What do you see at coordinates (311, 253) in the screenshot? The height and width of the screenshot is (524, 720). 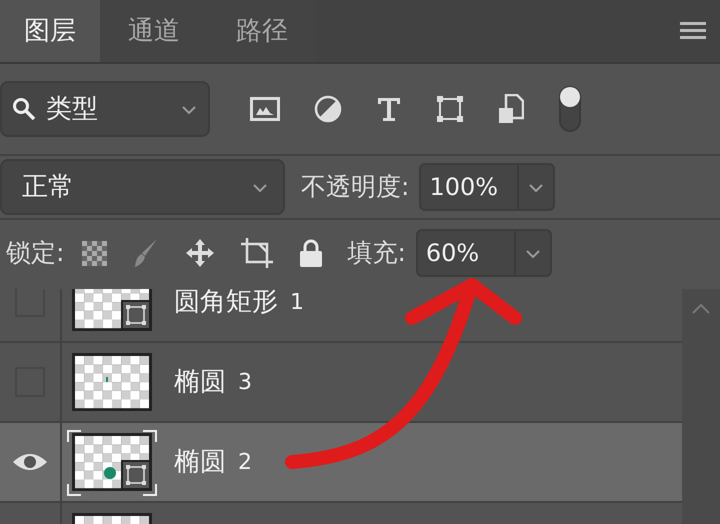 I see `lock-icon` at bounding box center [311, 253].